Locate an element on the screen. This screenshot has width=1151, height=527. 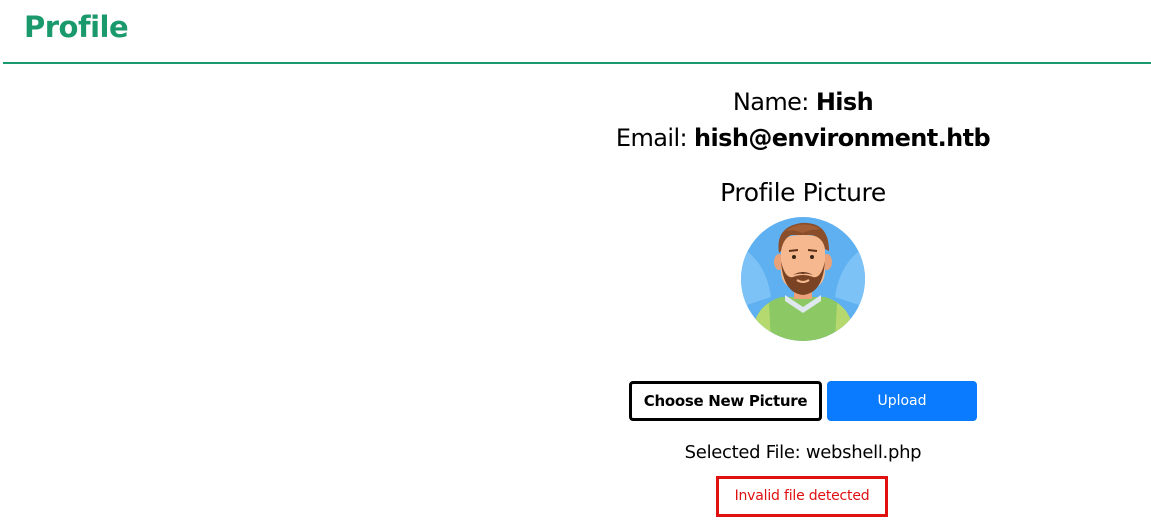
page-header: Profile is located at coordinates (577, 32).